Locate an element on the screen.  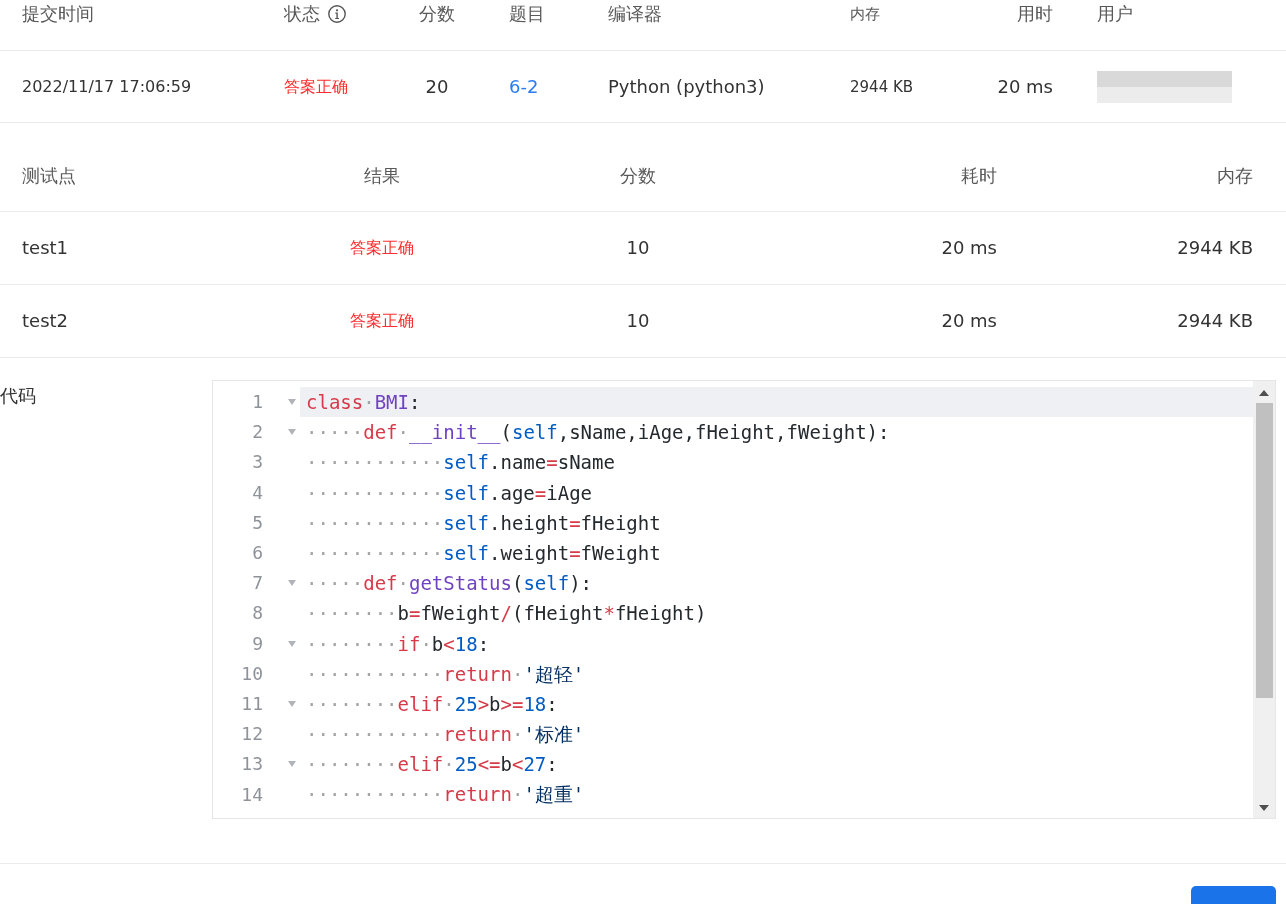
line-number: 7 is located at coordinates (257, 583).